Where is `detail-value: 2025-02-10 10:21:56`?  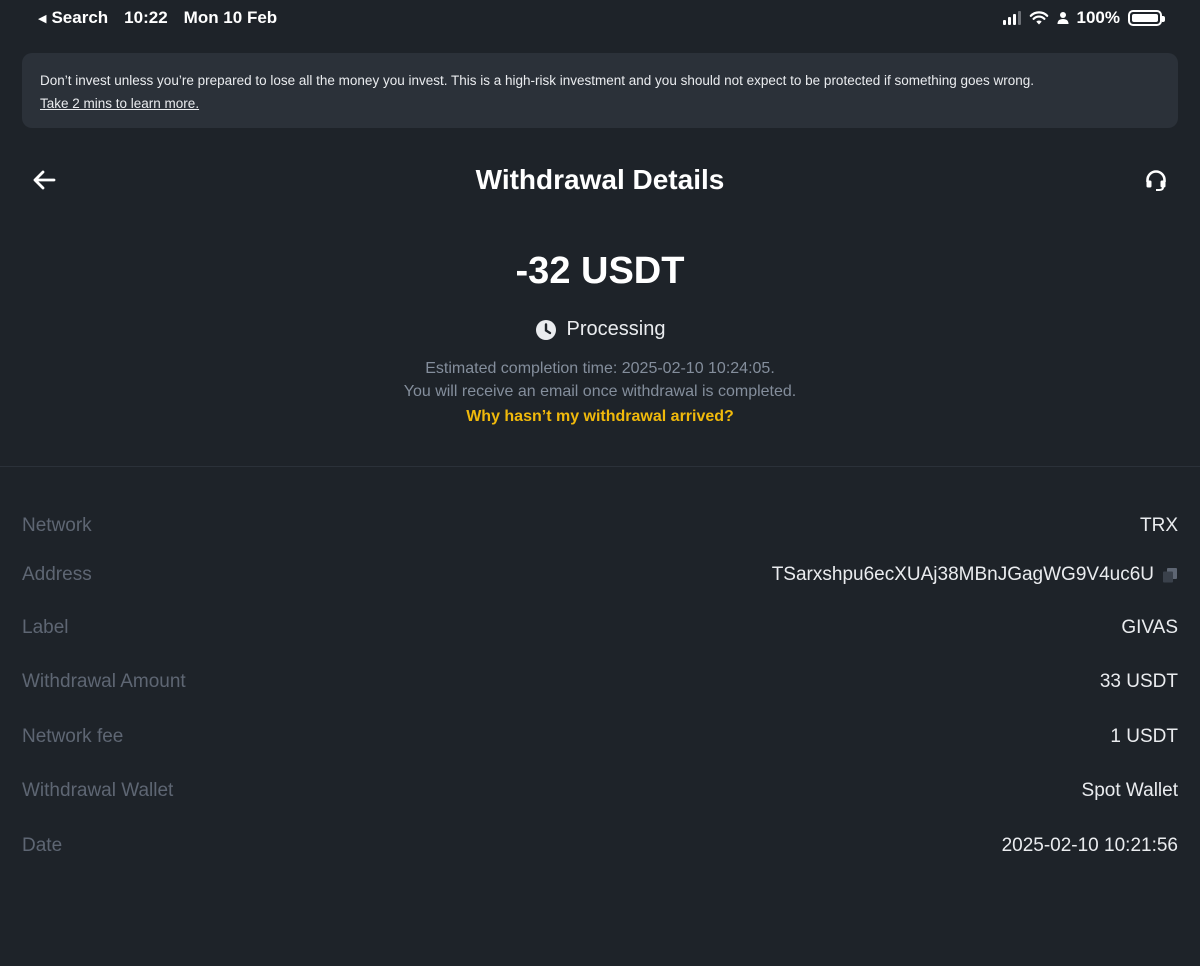 detail-value: 2025-02-10 10:21:56 is located at coordinates (1089, 845).